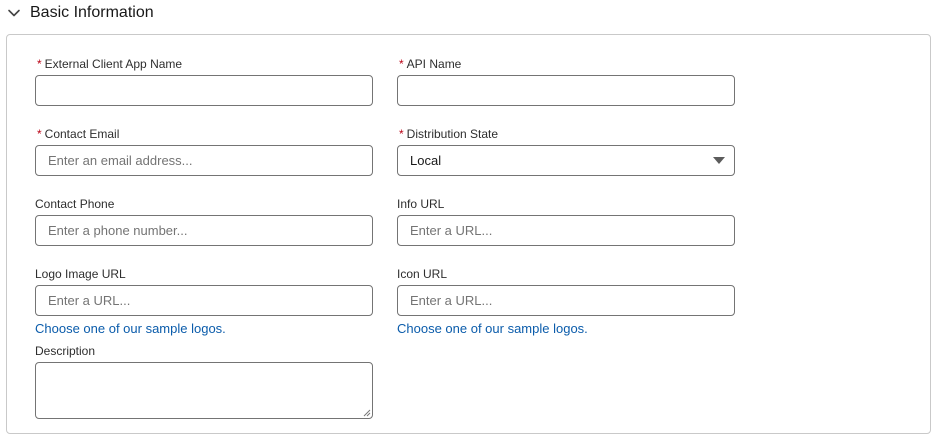 The width and height of the screenshot is (940, 440). I want to click on description-textarea, so click(204, 390).